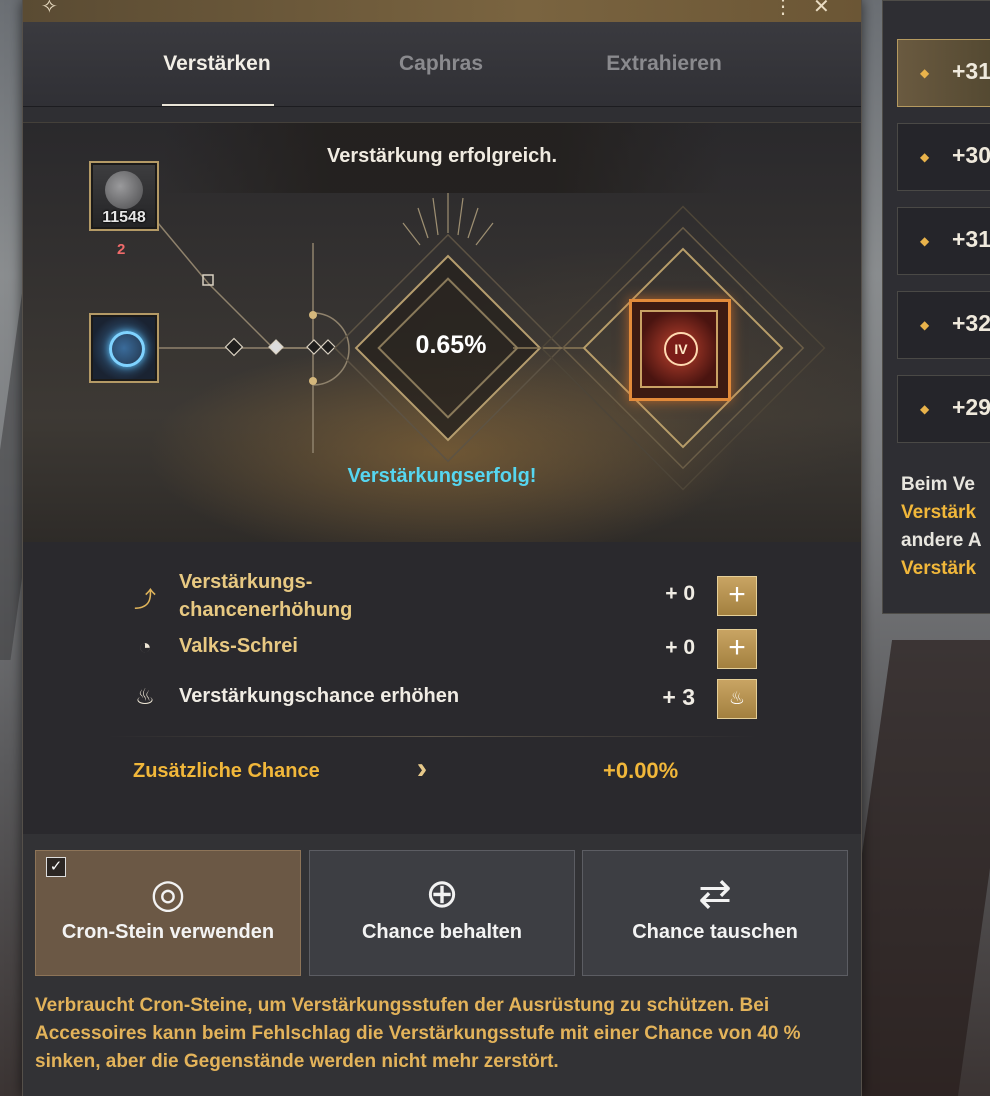  I want to click on stat-row-valks: ◔ Valks-Schrei + 0 +, so click(446, 648).